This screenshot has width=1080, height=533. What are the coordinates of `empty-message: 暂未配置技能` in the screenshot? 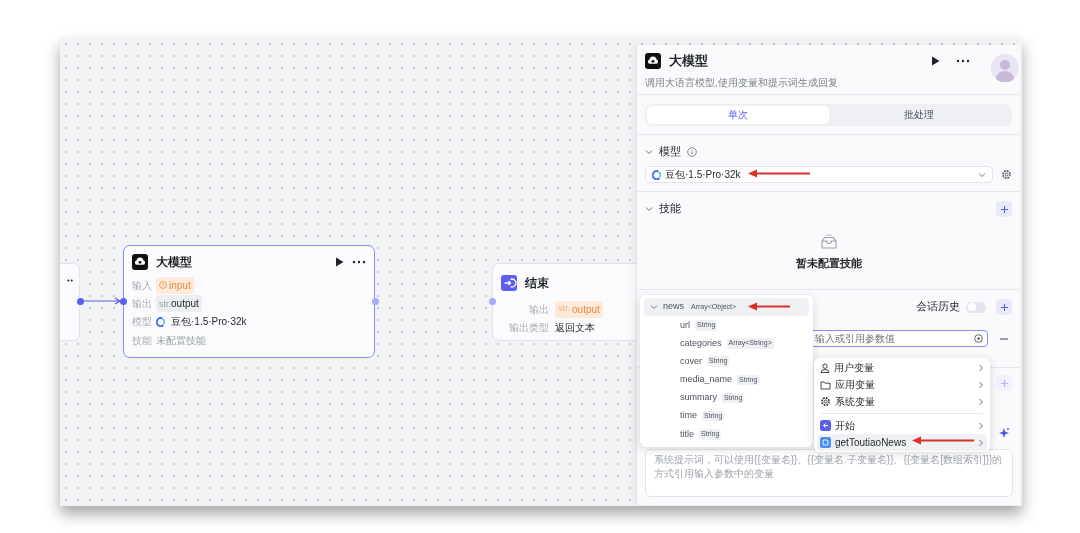 It's located at (828, 263).